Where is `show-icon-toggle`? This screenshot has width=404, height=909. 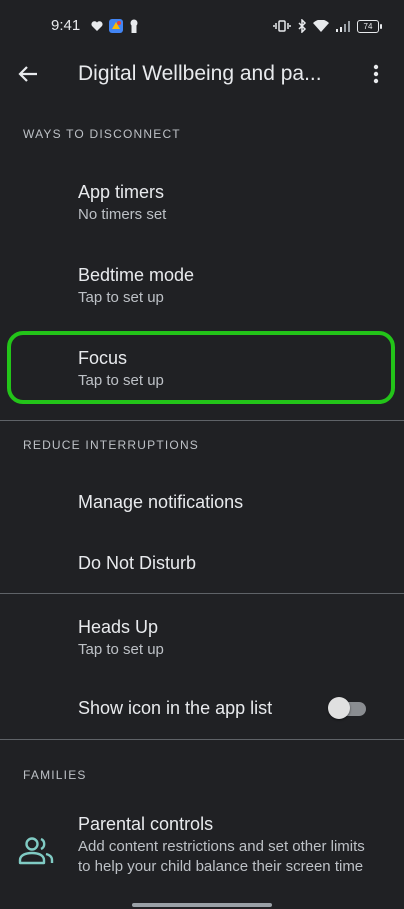 show-icon-toggle is located at coordinates (347, 708).